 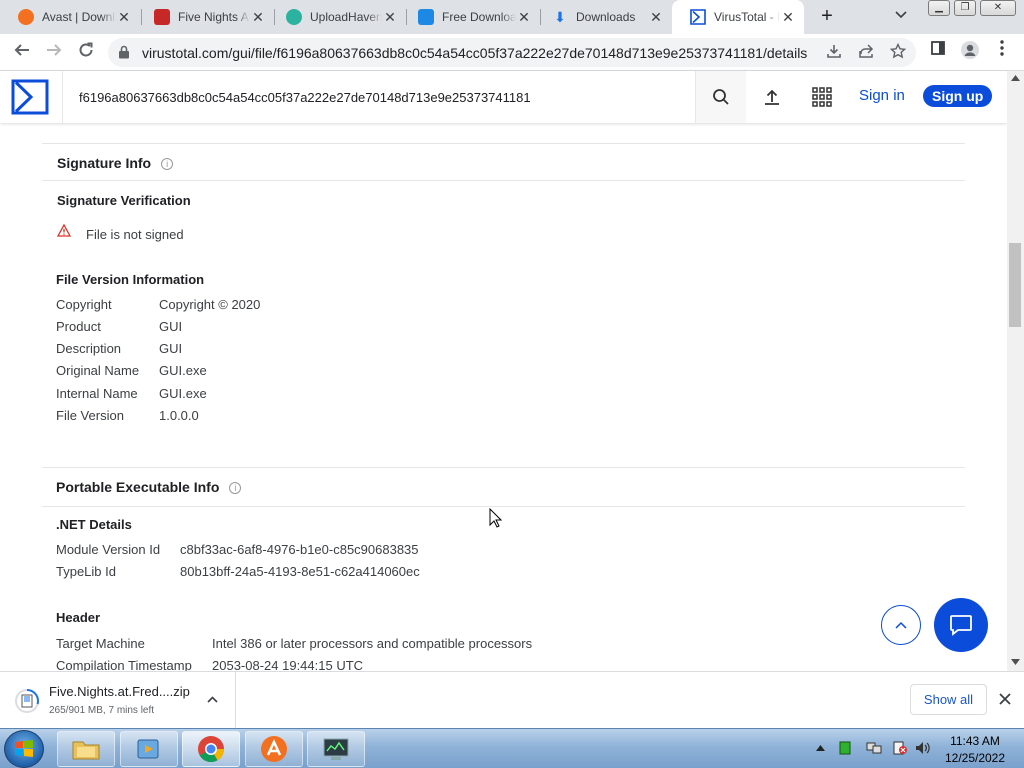 What do you see at coordinates (965, 8) in the screenshot?
I see `maximize-button: ❐` at bounding box center [965, 8].